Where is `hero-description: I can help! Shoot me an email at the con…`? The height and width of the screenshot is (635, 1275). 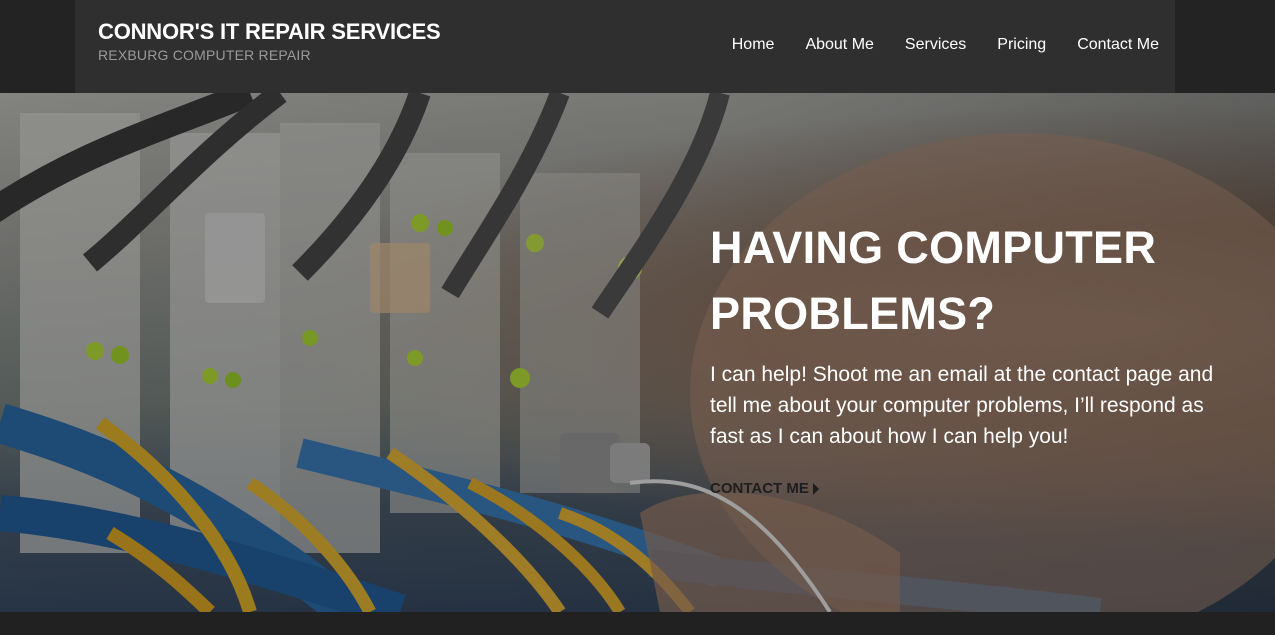
hero-description: I can help! Shoot me an email at the con… is located at coordinates (962, 405).